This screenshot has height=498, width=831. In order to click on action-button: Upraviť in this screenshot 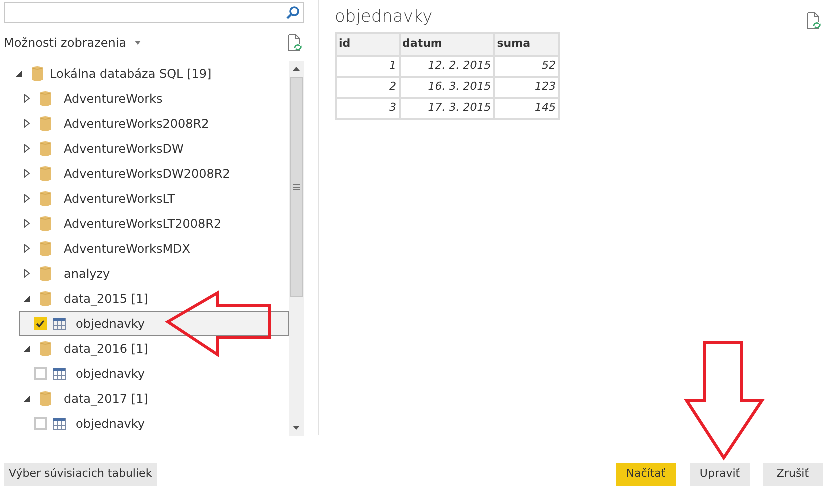, I will do `click(720, 474)`.